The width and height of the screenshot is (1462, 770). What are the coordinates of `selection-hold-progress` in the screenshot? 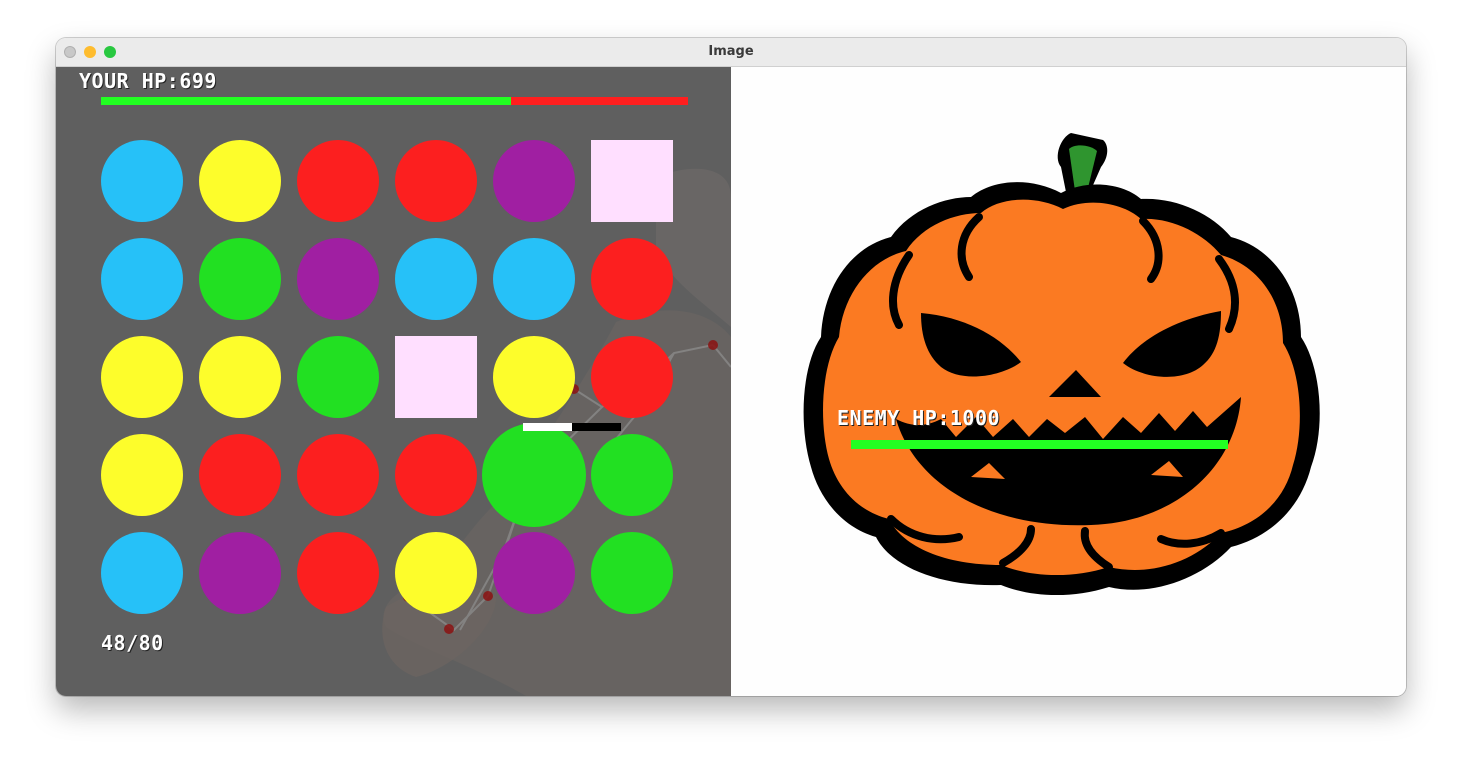 It's located at (572, 427).